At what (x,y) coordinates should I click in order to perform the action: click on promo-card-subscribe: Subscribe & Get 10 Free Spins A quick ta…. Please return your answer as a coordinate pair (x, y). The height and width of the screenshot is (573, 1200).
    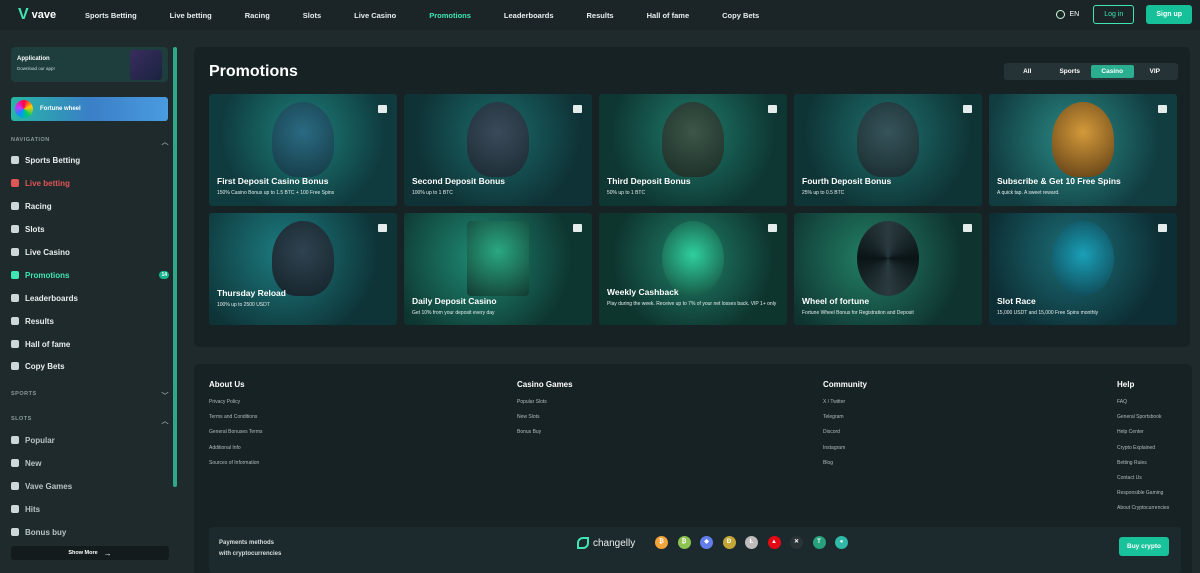
    Looking at the image, I should click on (1083, 150).